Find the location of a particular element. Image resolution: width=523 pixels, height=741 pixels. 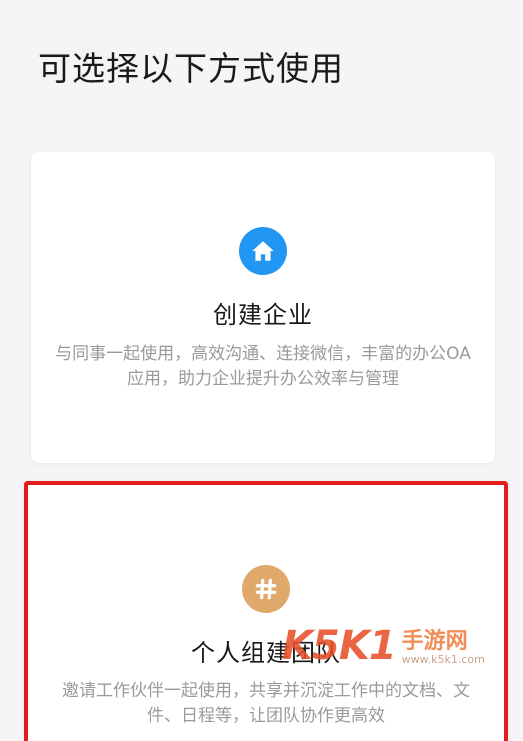

create-enterprise-title: 创建企业 is located at coordinates (263, 315).